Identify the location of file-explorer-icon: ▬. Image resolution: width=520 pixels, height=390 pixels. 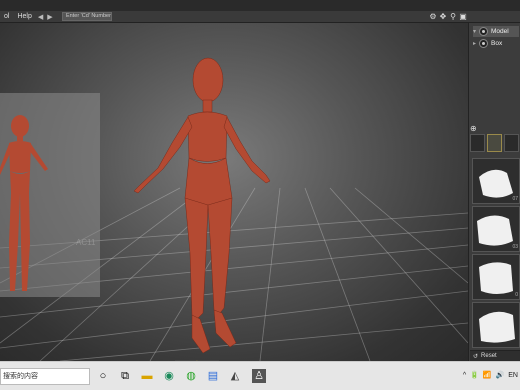
(147, 376).